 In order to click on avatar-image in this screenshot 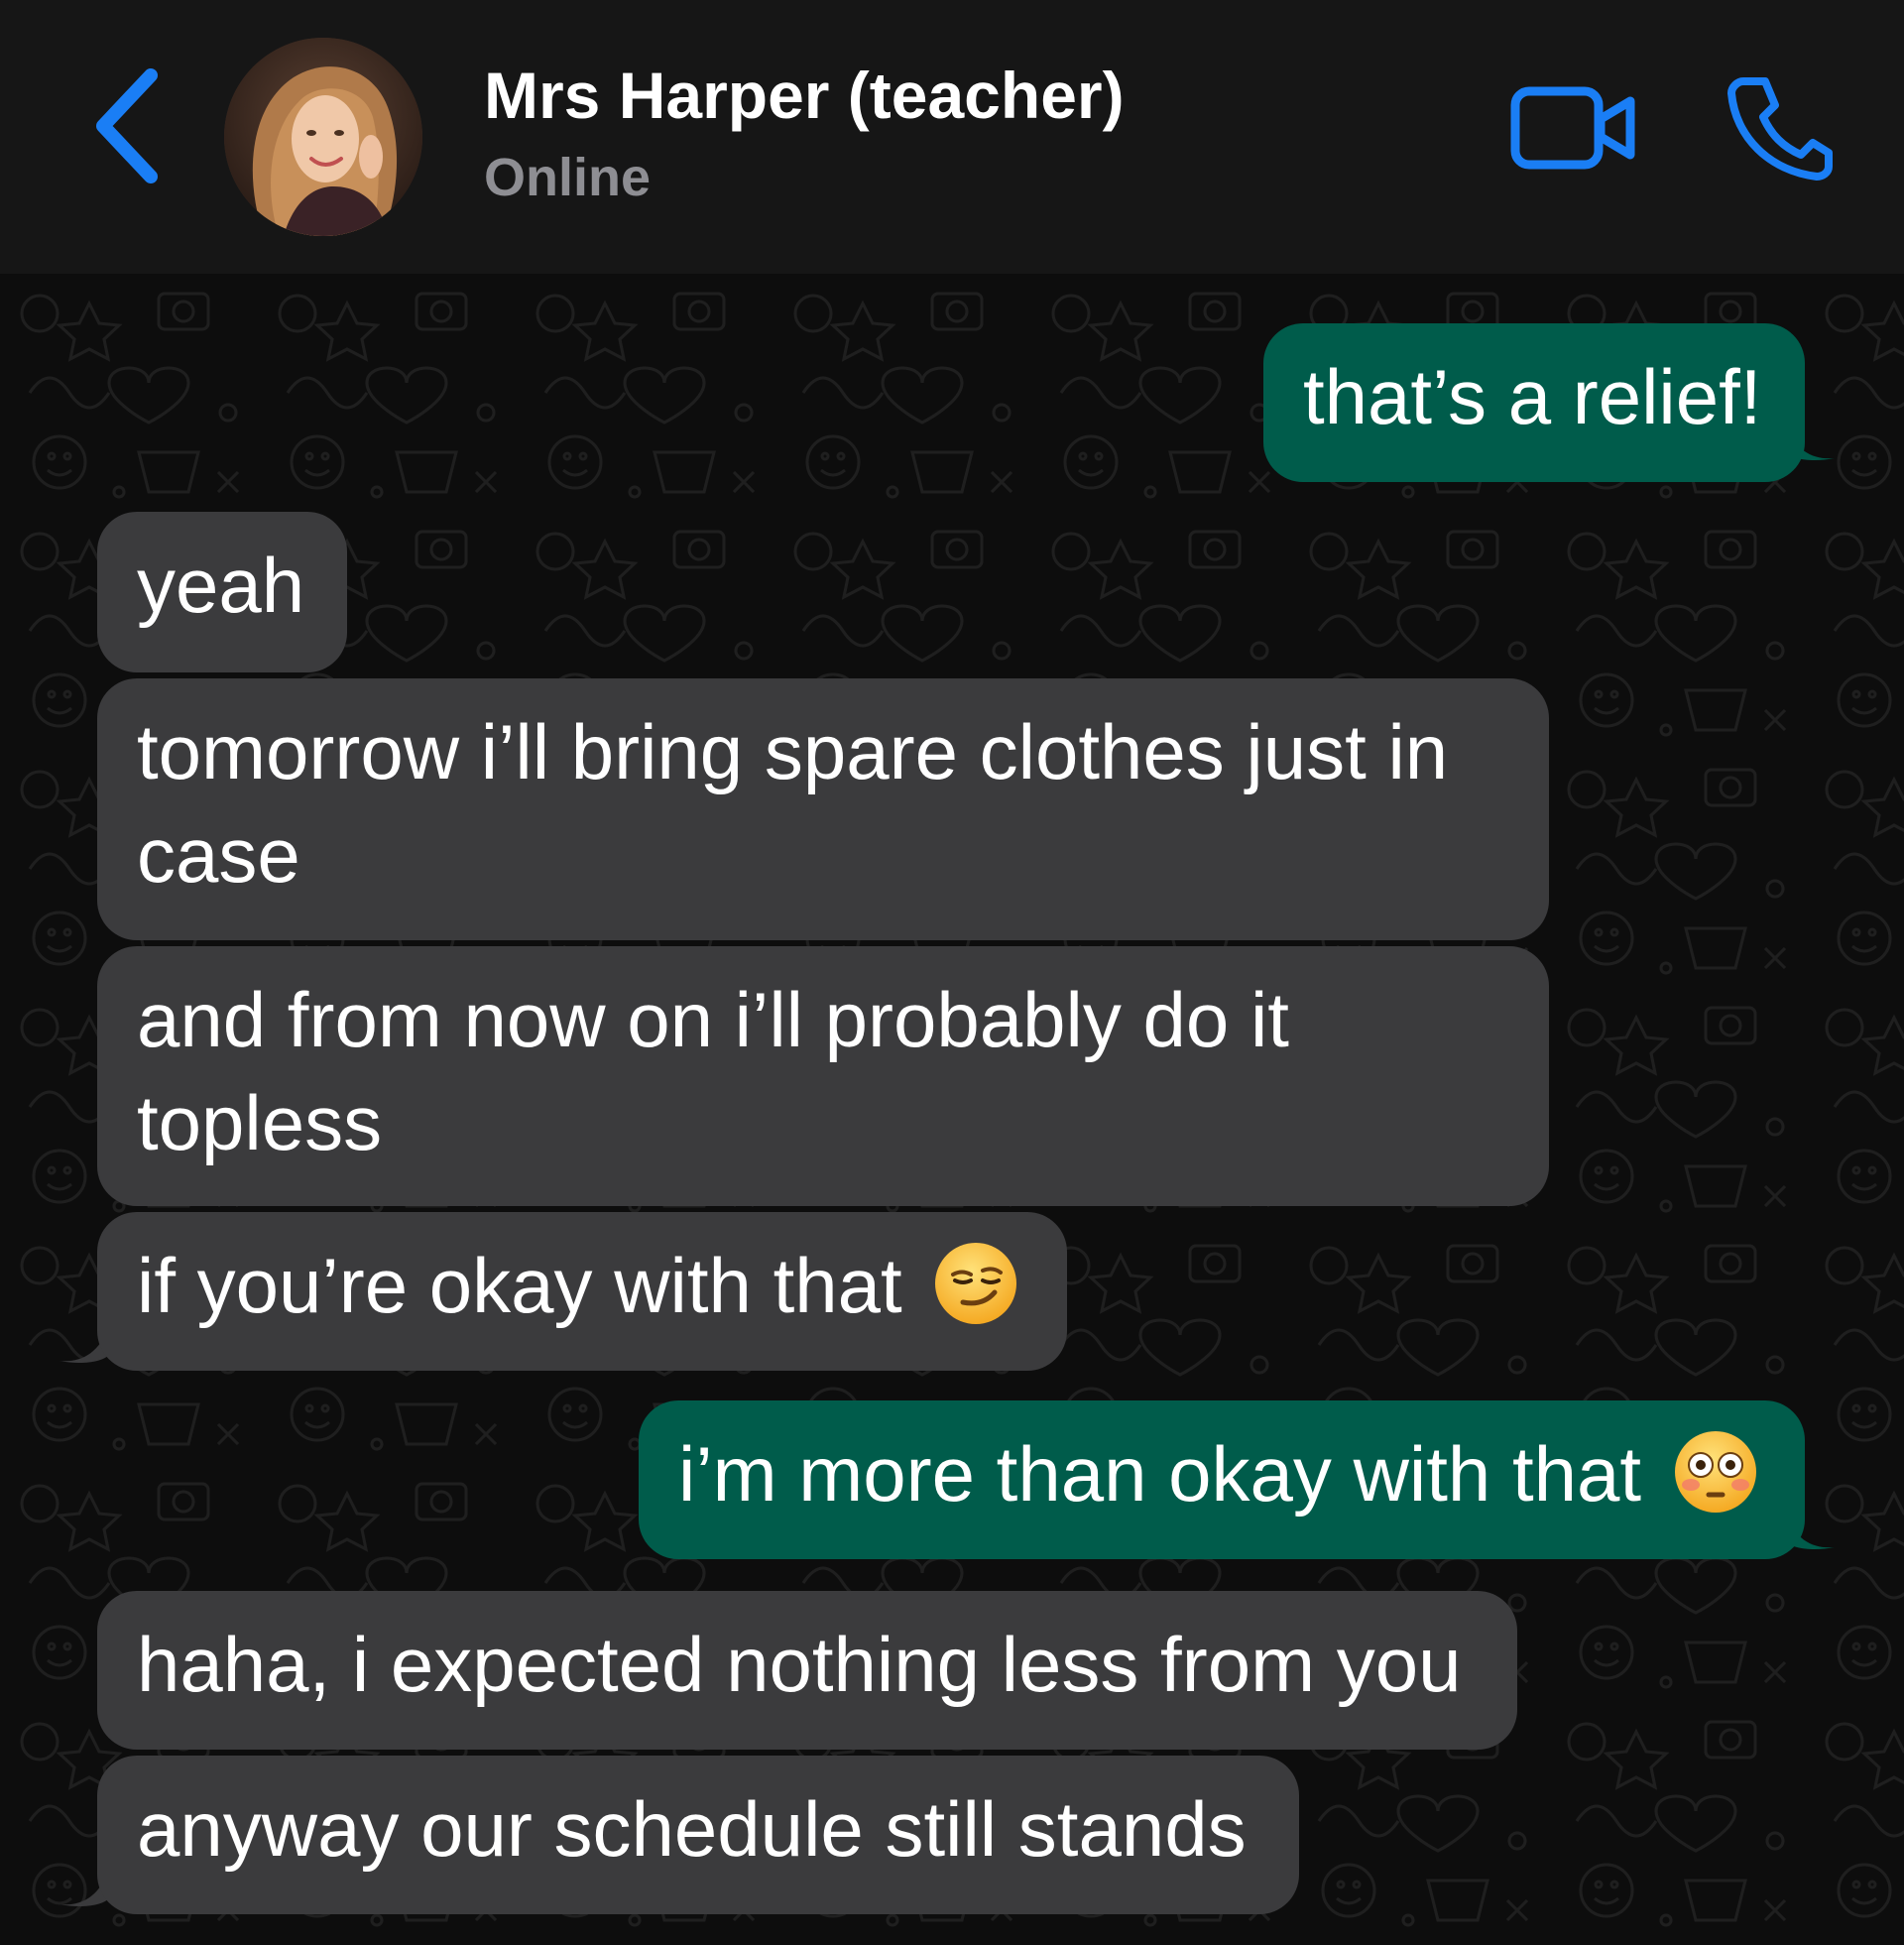, I will do `click(323, 137)`.